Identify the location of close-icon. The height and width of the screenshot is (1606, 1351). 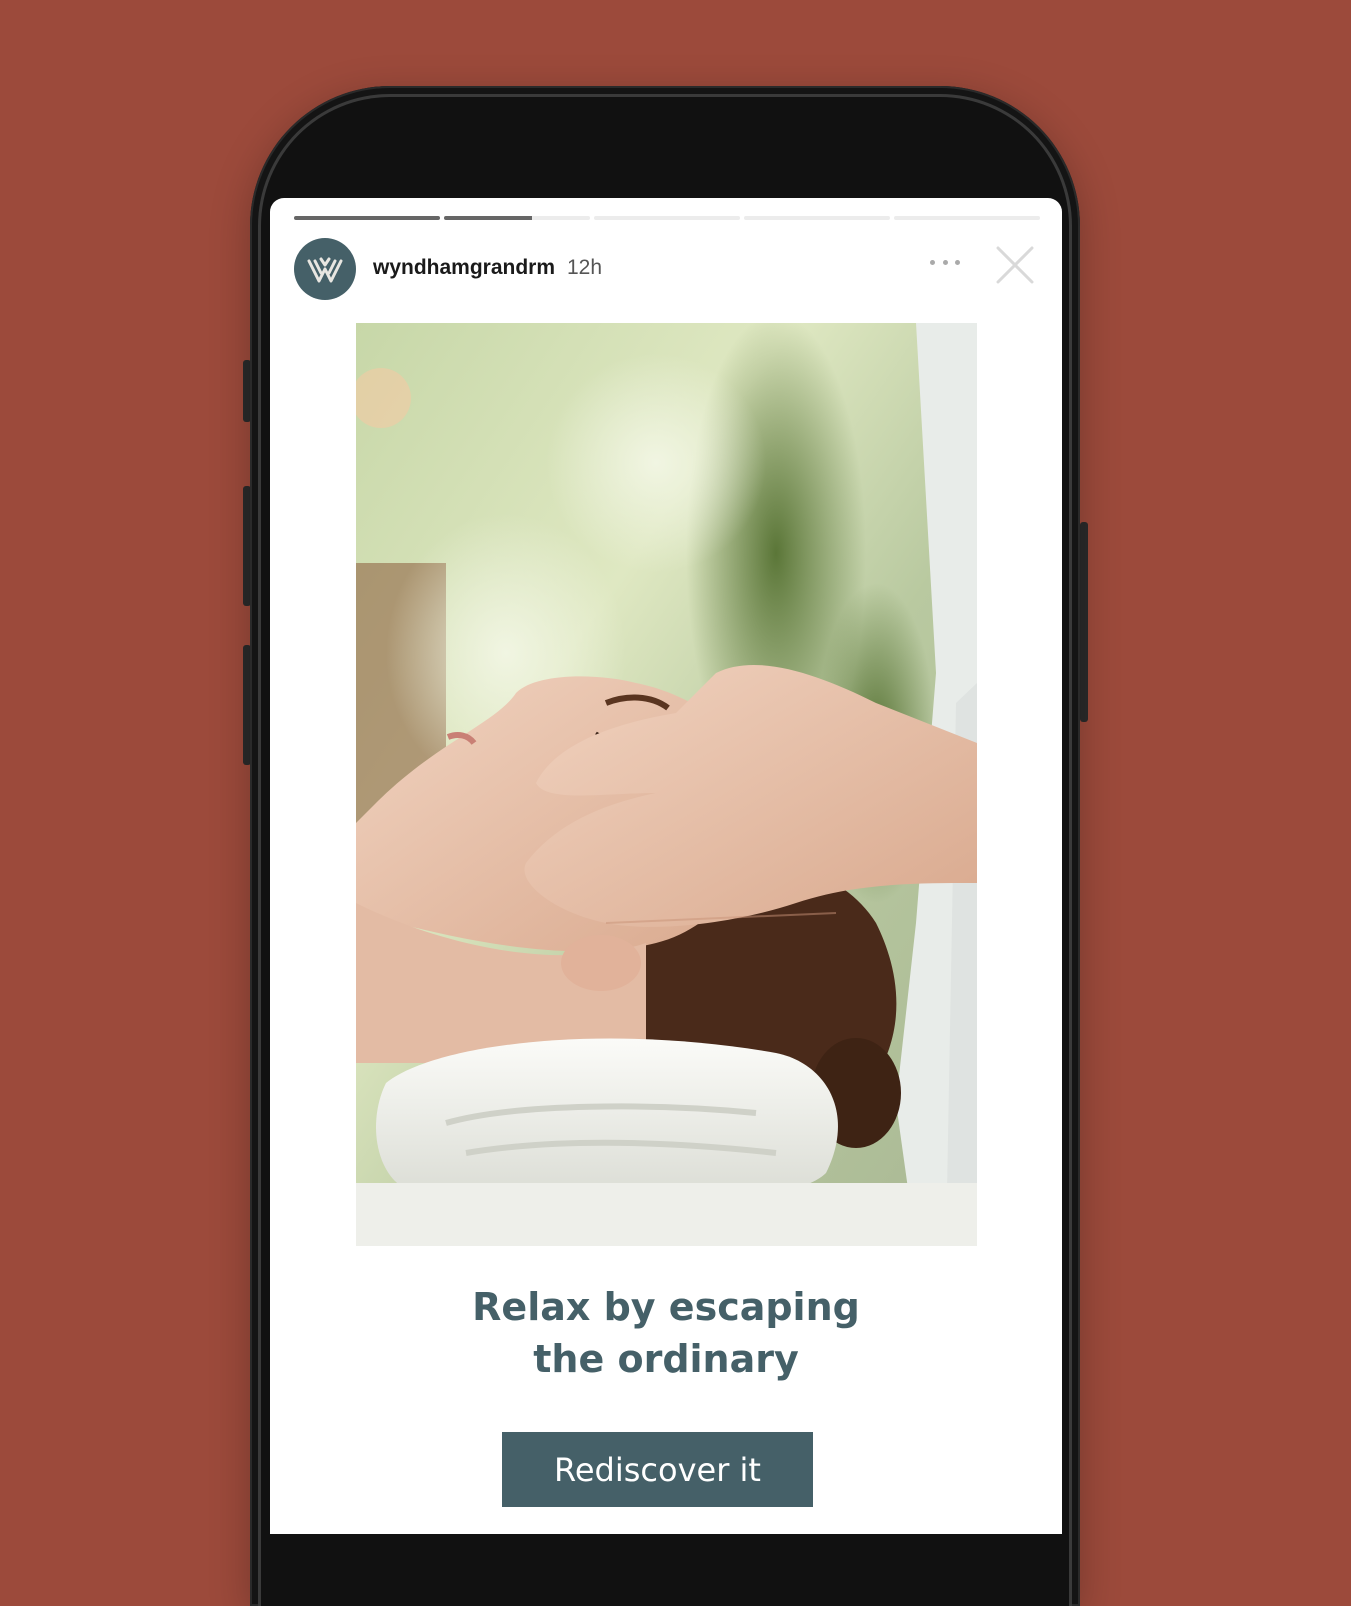
(1015, 265).